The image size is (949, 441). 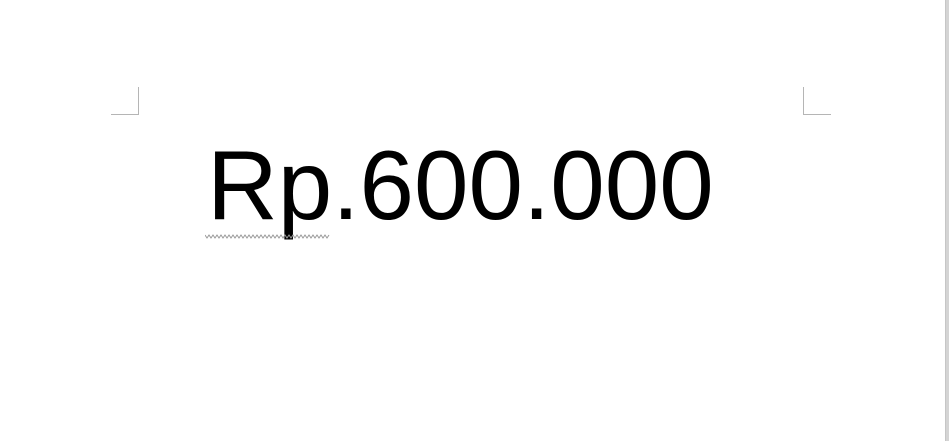 What do you see at coordinates (460, 185) in the screenshot?
I see `document-text: Rp.600.000` at bounding box center [460, 185].